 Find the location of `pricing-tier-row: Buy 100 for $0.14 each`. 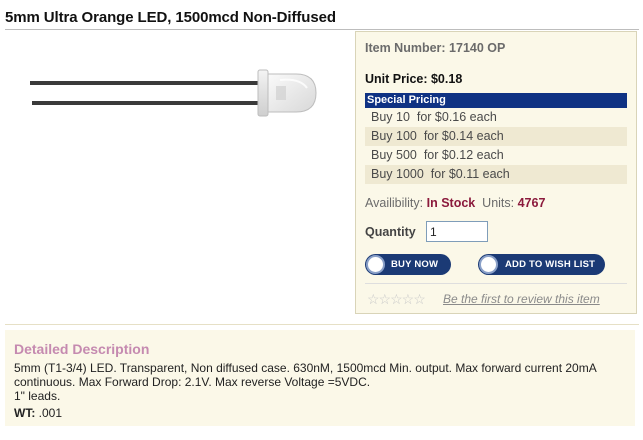

pricing-tier-row: Buy 100 for $0.14 each is located at coordinates (496, 136).